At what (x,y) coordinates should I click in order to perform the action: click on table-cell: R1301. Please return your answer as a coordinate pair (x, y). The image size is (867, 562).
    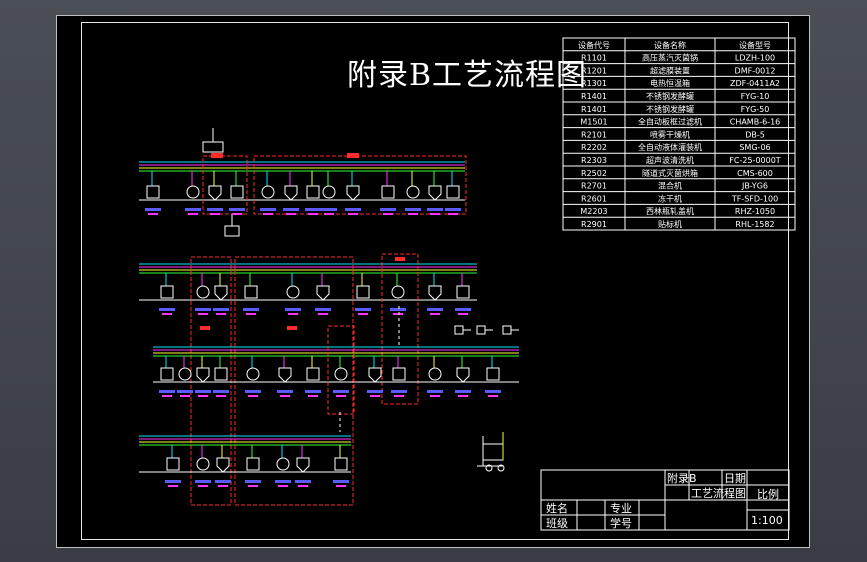
    Looking at the image, I should click on (594, 83).